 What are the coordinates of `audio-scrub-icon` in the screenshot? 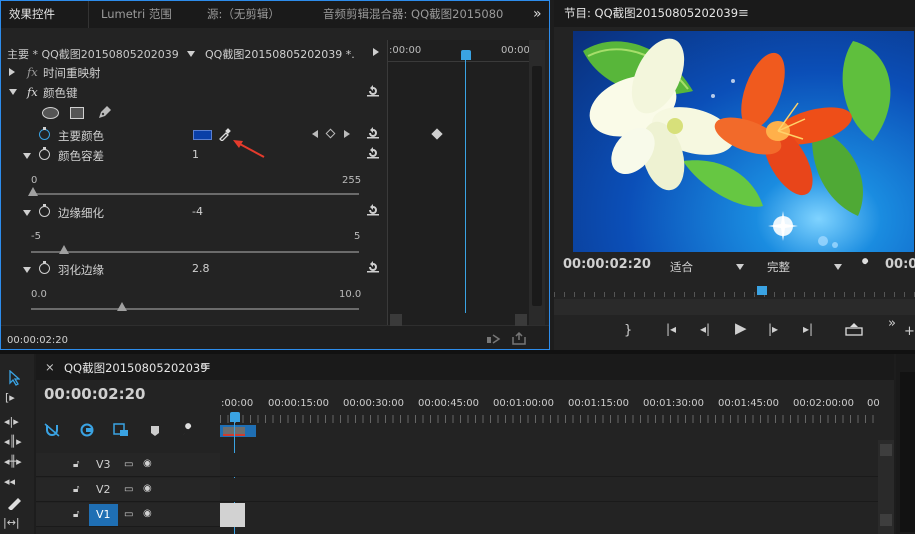 It's located at (493, 339).